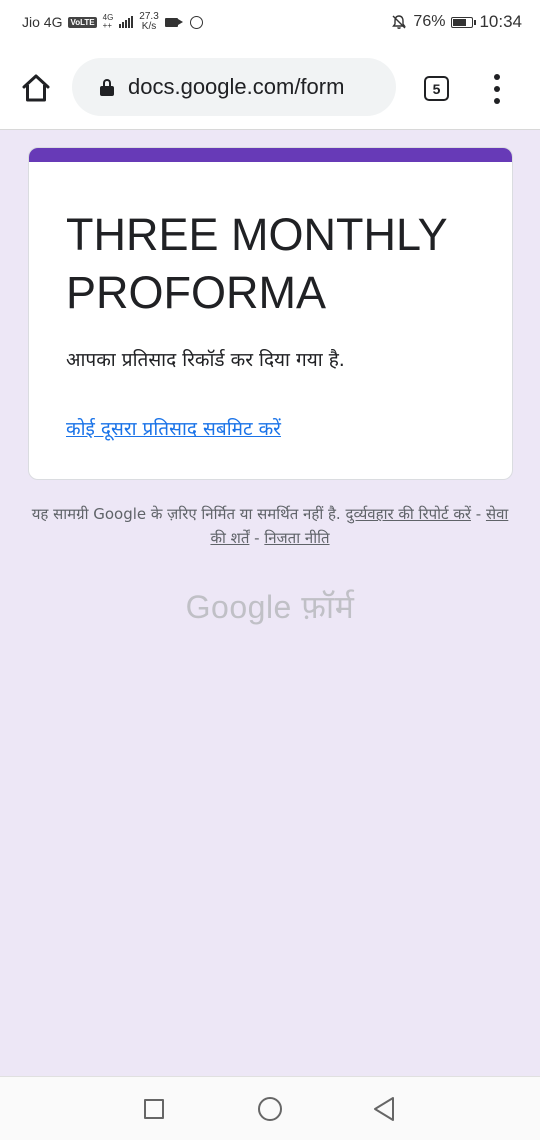 The image size is (540, 1140). What do you see at coordinates (154, 1109) in the screenshot?
I see `recents-button` at bounding box center [154, 1109].